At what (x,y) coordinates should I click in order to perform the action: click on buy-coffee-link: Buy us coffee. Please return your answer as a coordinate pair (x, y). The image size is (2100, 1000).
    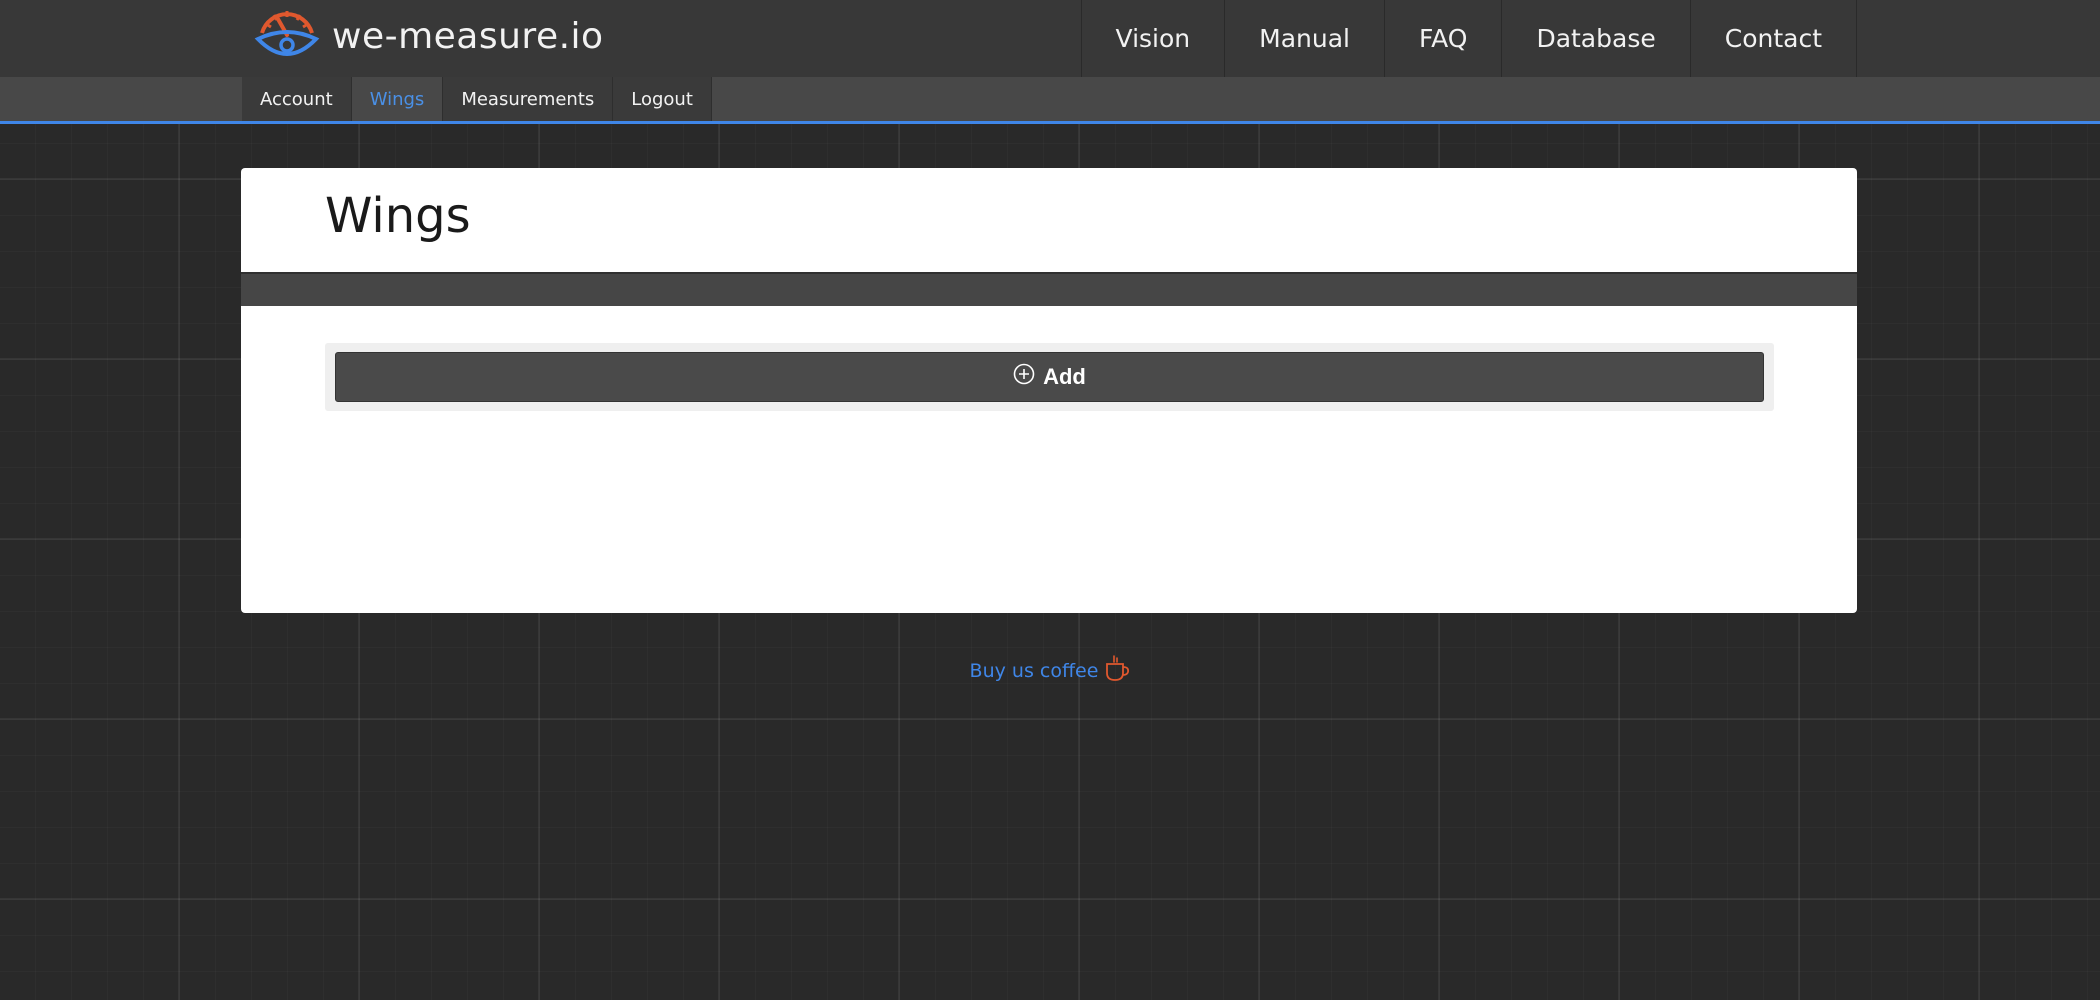
    Looking at the image, I should click on (1050, 670).